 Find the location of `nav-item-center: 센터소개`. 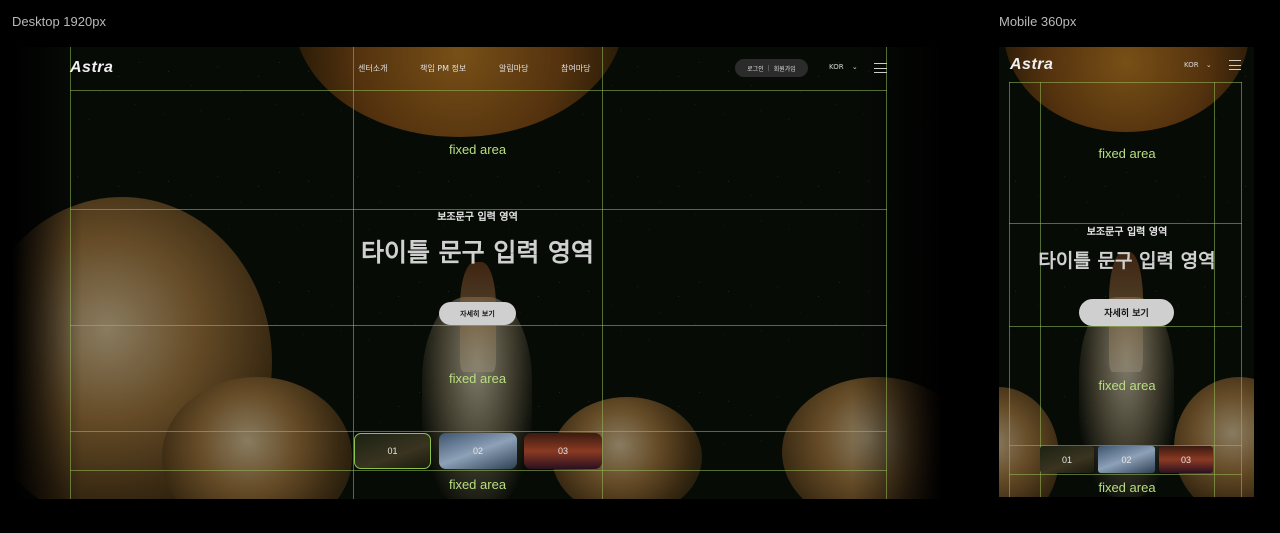

nav-item-center: 센터소개 is located at coordinates (372, 68).